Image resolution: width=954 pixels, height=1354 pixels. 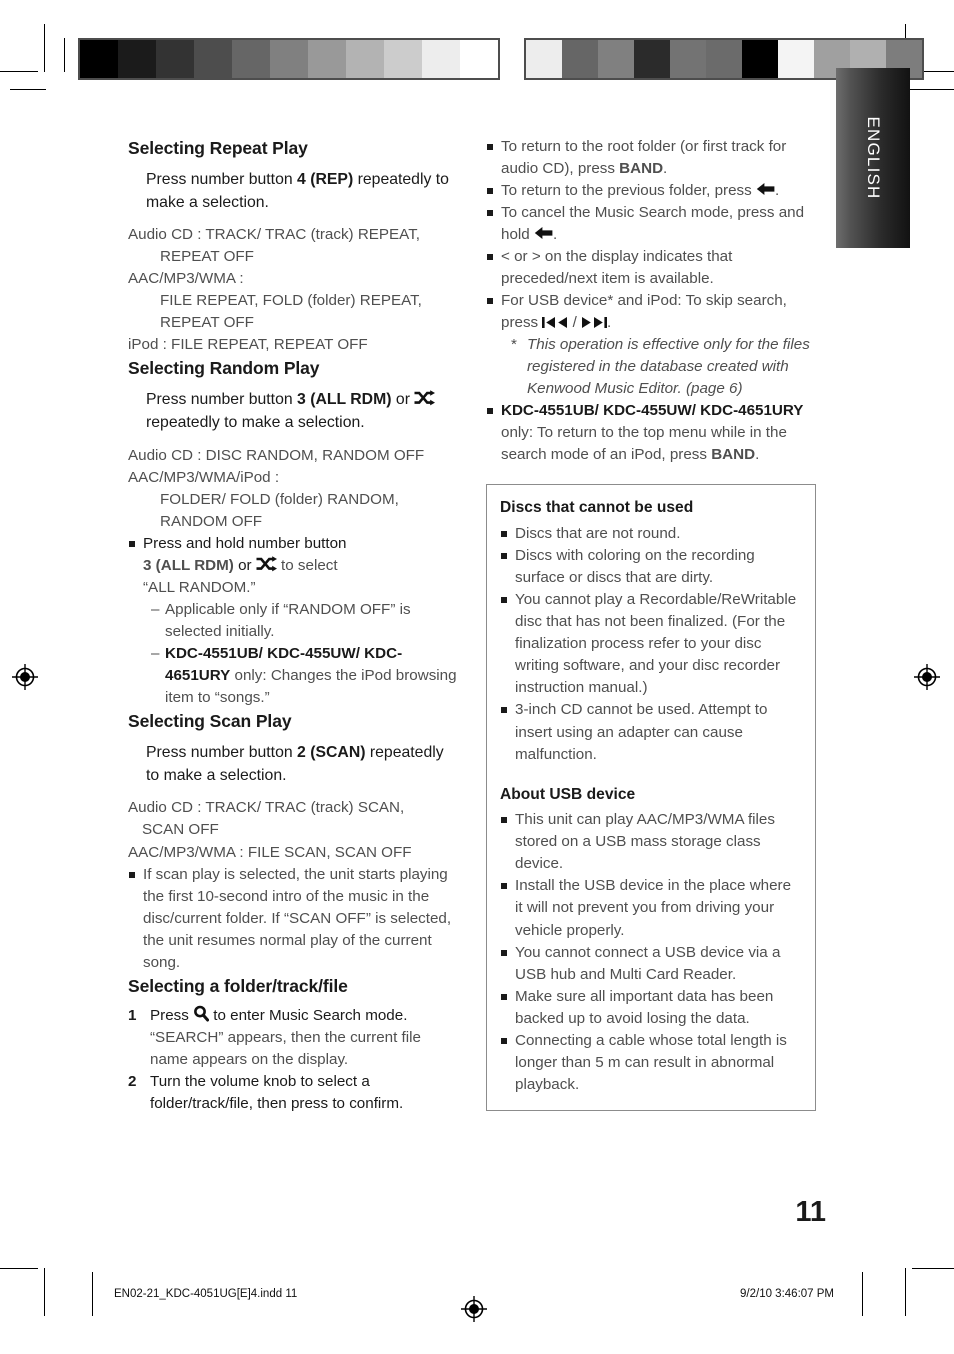 What do you see at coordinates (757, 455) in the screenshot?
I see `note-model-end: .` at bounding box center [757, 455].